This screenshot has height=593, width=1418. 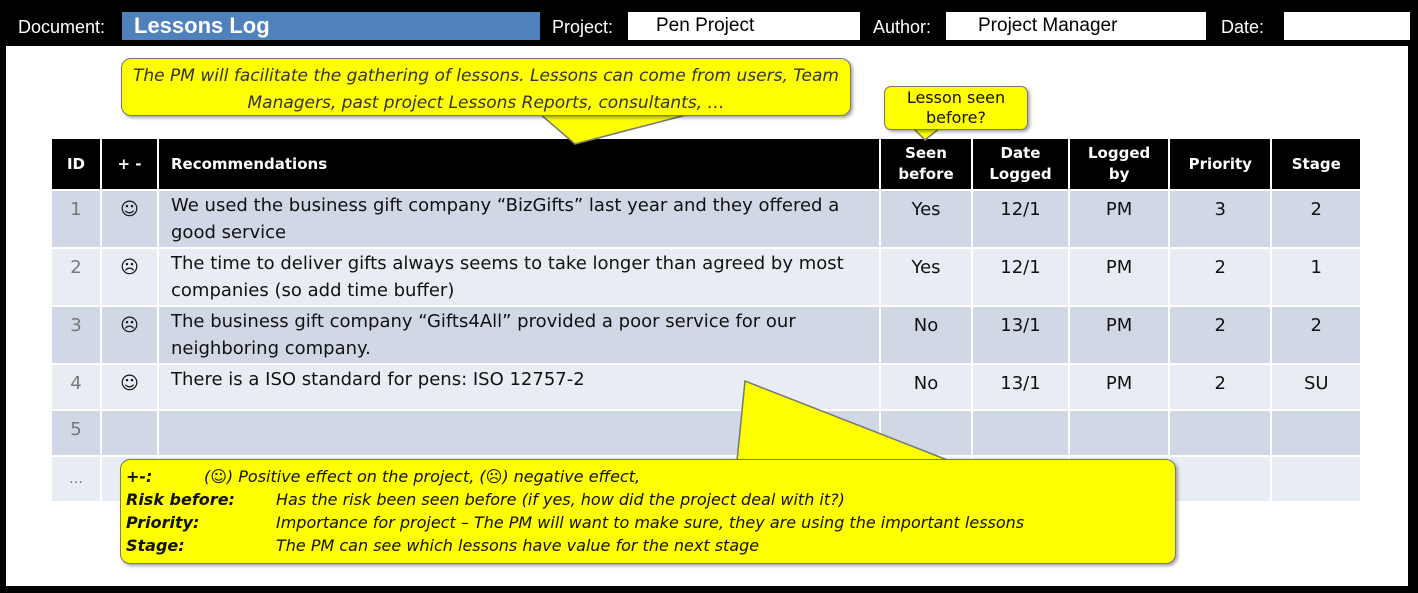 What do you see at coordinates (76, 164) in the screenshot?
I see `column-header-id: ID` at bounding box center [76, 164].